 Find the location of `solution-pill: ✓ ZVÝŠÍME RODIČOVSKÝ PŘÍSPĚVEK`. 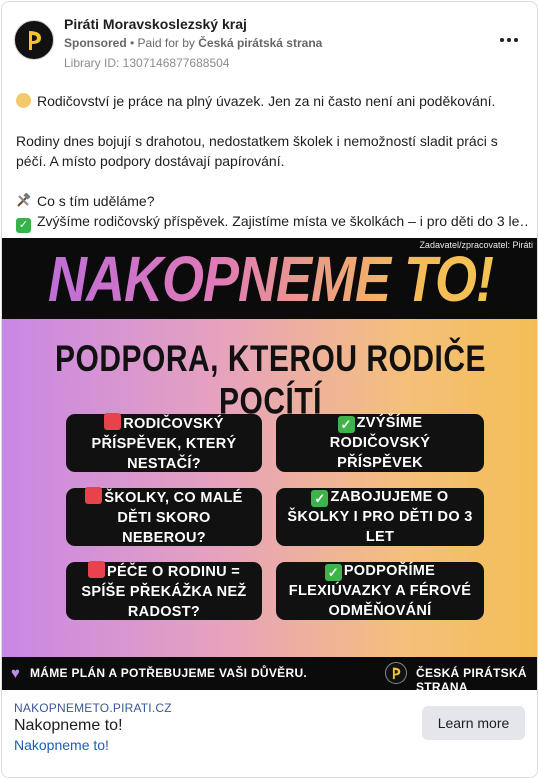

solution-pill: ✓ ZVÝŠÍME RODIČOVSKÝ PŘÍSPĚVEK is located at coordinates (380, 443).